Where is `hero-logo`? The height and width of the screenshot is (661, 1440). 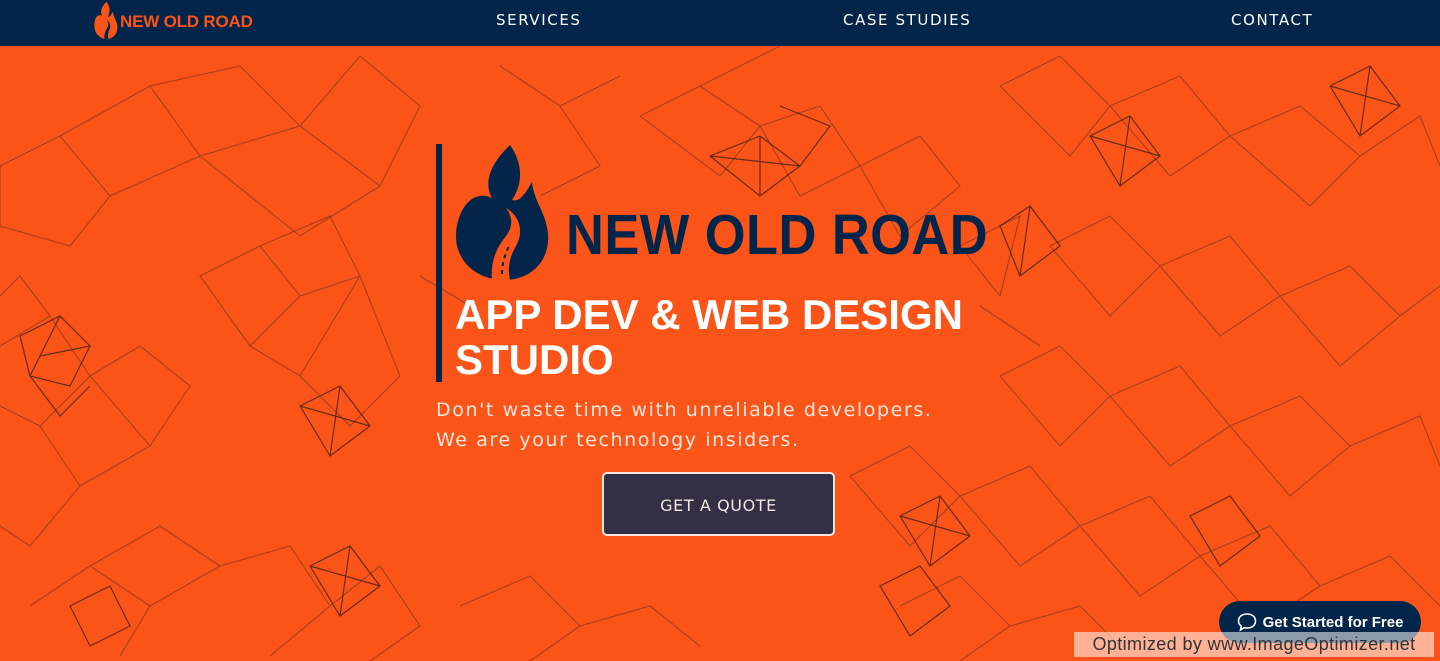
hero-logo is located at coordinates (502, 212).